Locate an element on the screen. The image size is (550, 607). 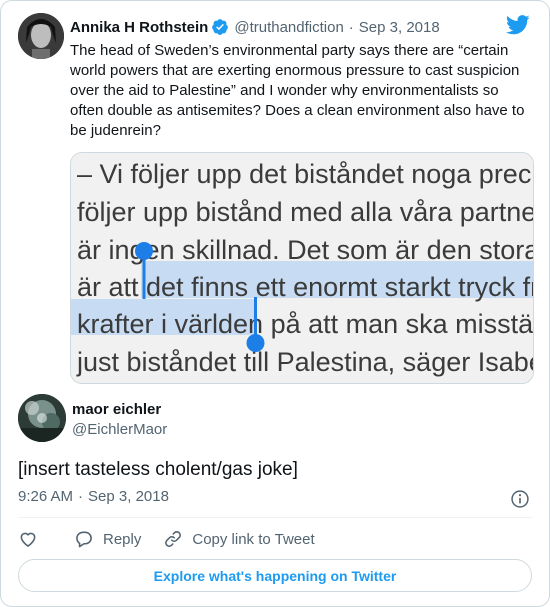
tweet-actions: Reply Copy link to Tweet is located at coordinates (166, 539).